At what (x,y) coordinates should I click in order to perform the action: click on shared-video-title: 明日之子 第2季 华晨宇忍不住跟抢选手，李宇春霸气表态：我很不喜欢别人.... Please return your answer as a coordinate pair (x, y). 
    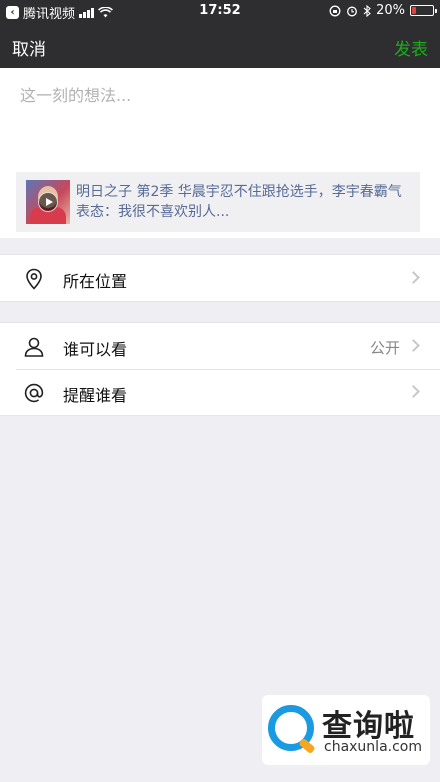
    Looking at the image, I should click on (239, 202).